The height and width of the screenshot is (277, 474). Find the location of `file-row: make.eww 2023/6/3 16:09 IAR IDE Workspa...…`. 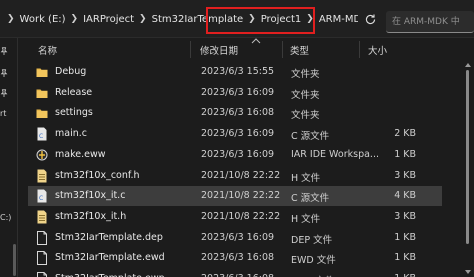

file-row: make.eww 2023/6/3 16:09 IAR IDE Workspa...… is located at coordinates (235, 155).